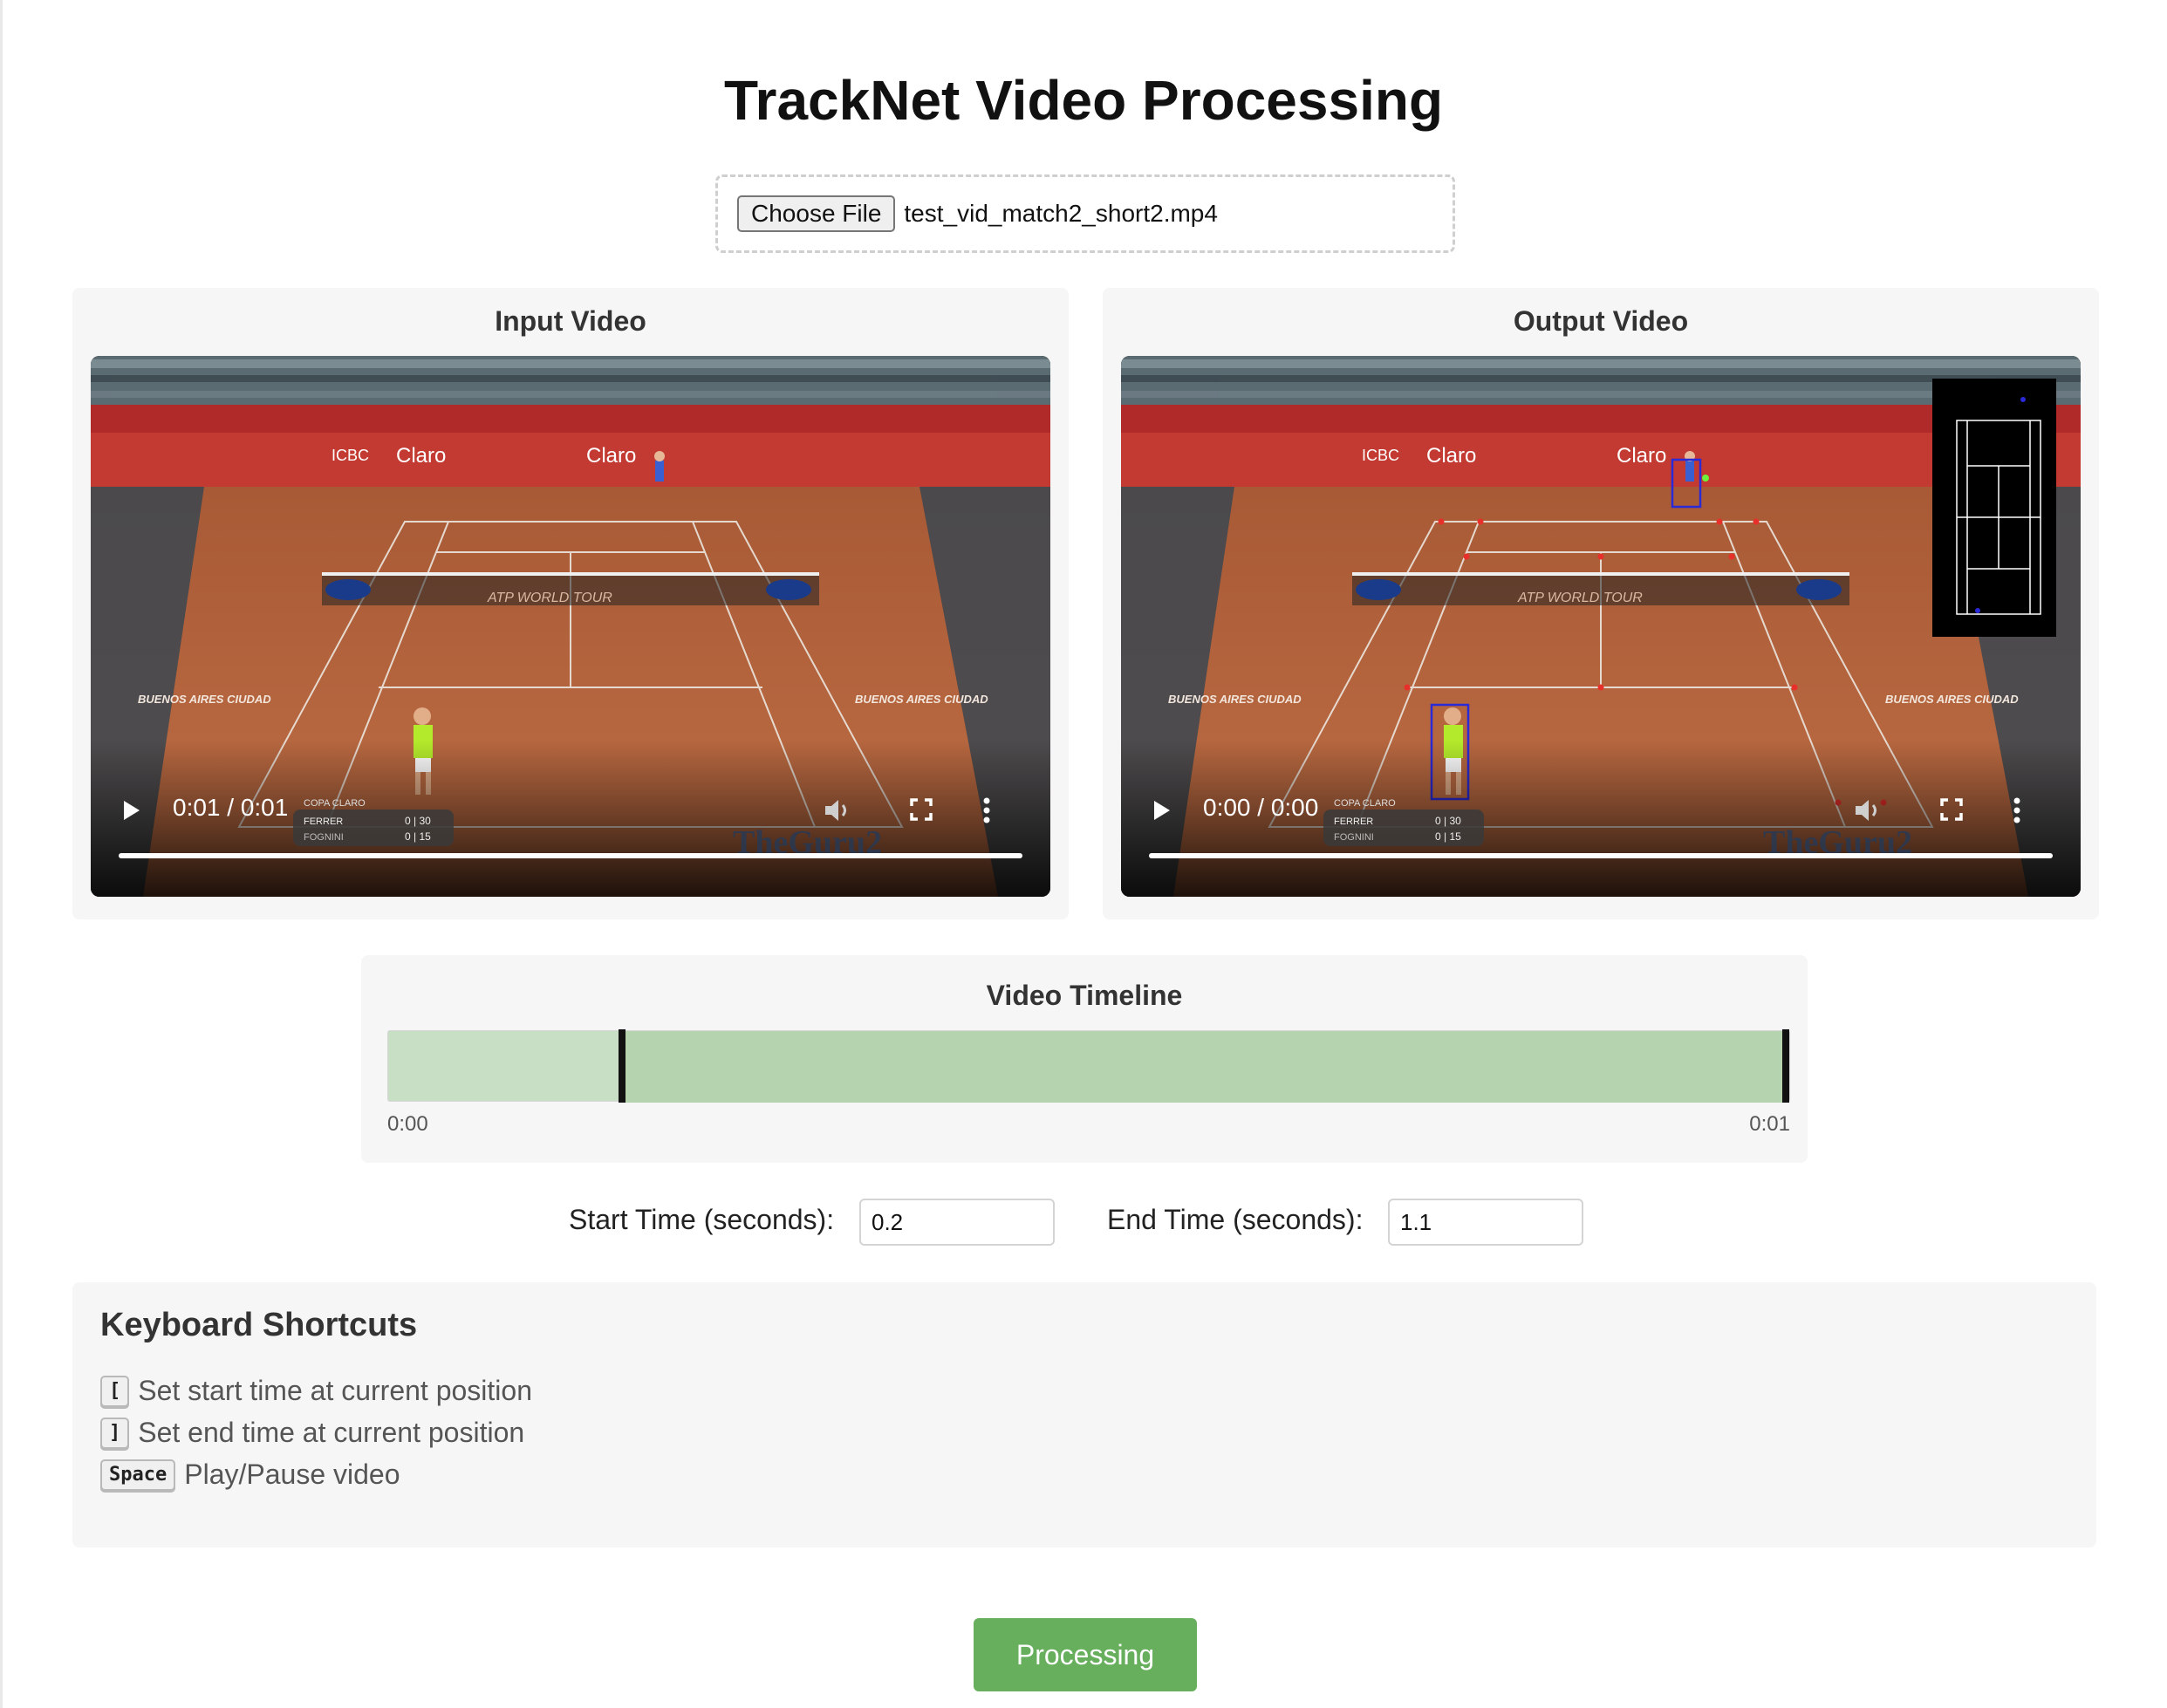 The width and height of the screenshot is (2167, 1708). I want to click on selected-file-name: test_vid_match2_short2.mp4, so click(1061, 213).